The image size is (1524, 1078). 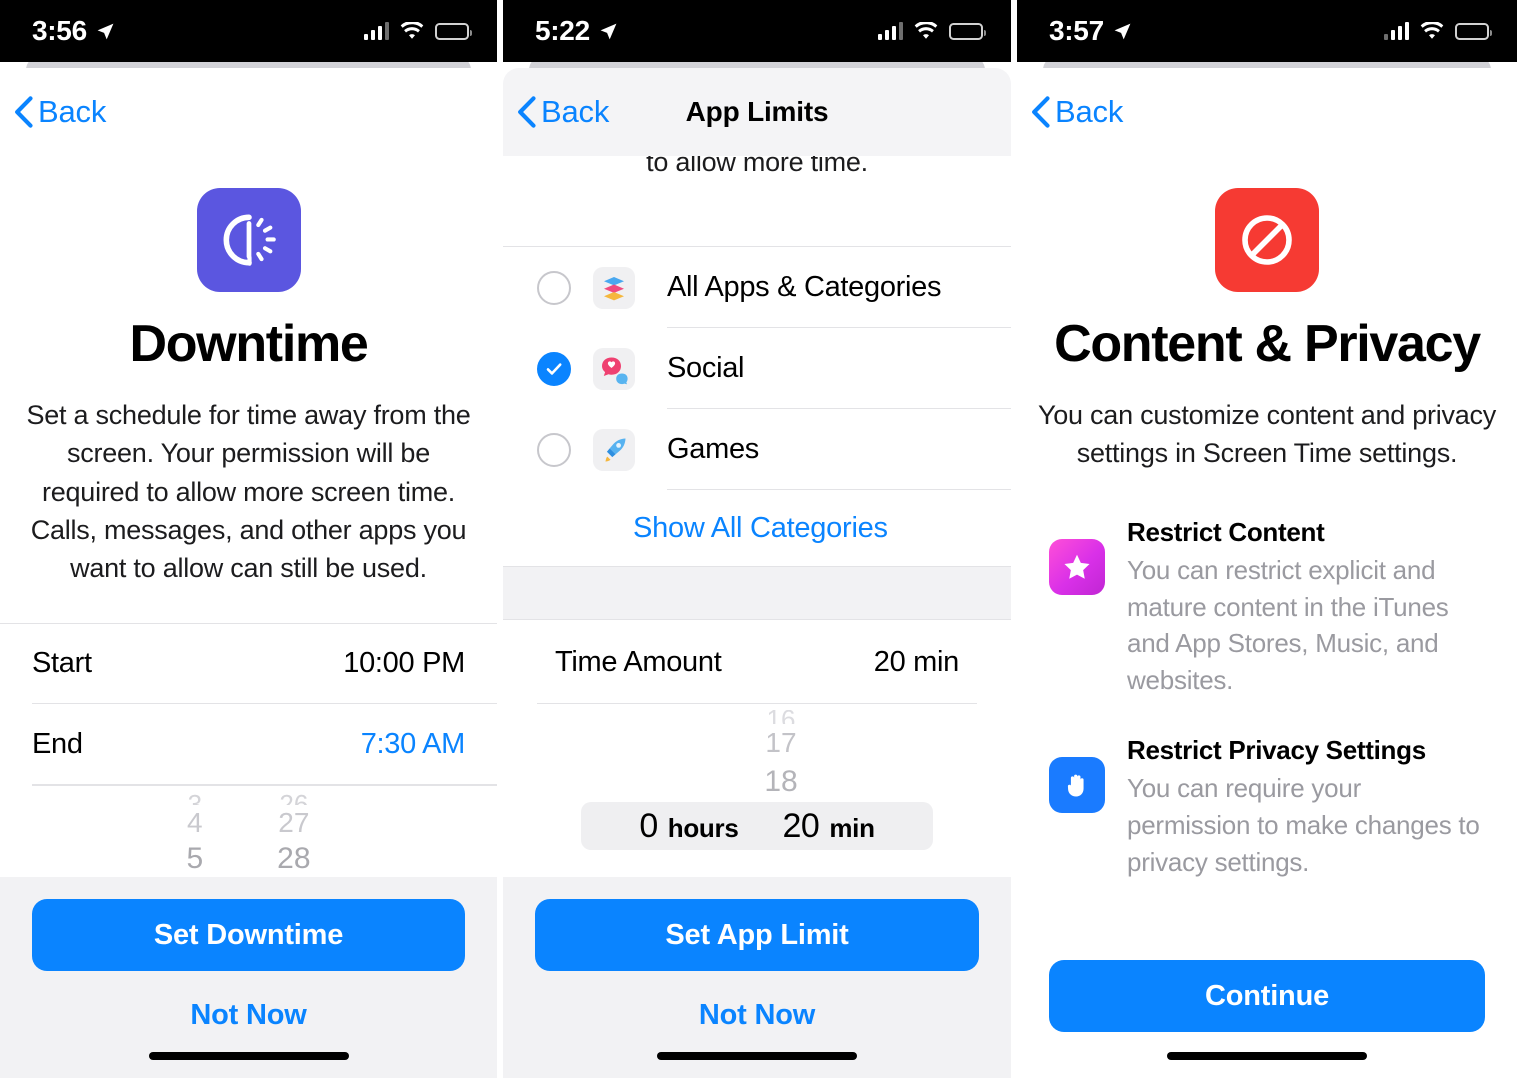 What do you see at coordinates (1076, 30) in the screenshot?
I see `status-clock: 3:57` at bounding box center [1076, 30].